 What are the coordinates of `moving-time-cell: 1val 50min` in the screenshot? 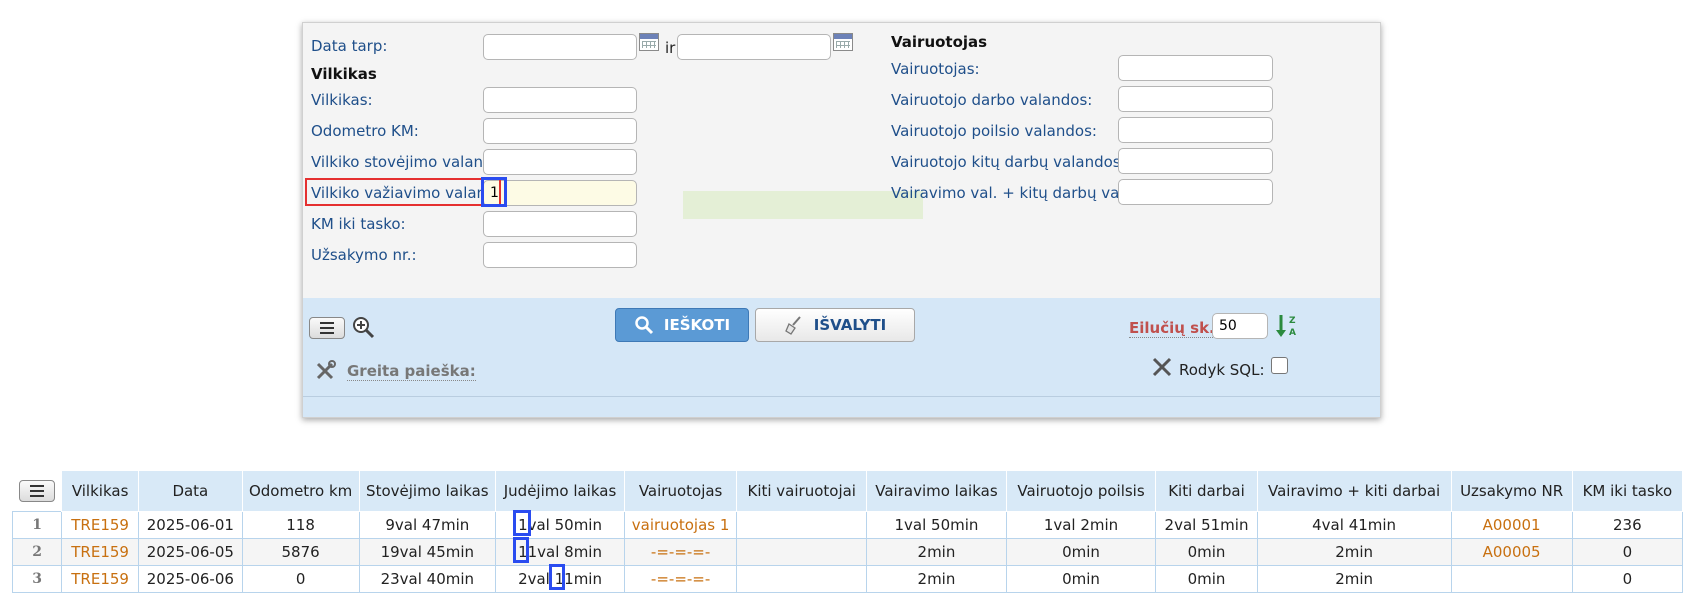 It's located at (560, 524).